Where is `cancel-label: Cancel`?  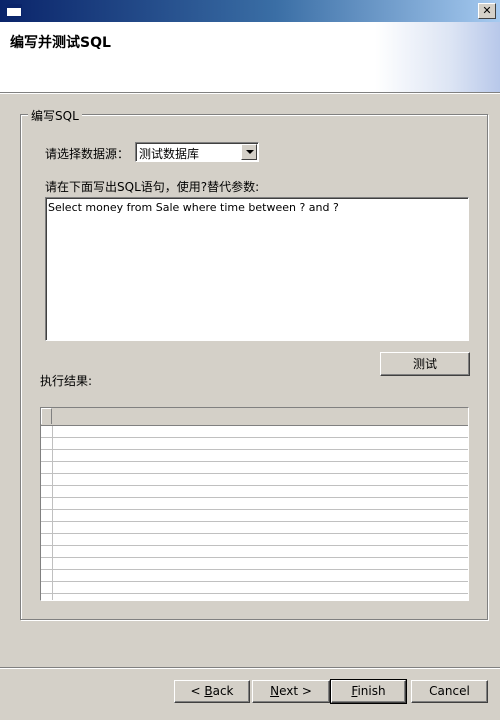 cancel-label: Cancel is located at coordinates (449, 691).